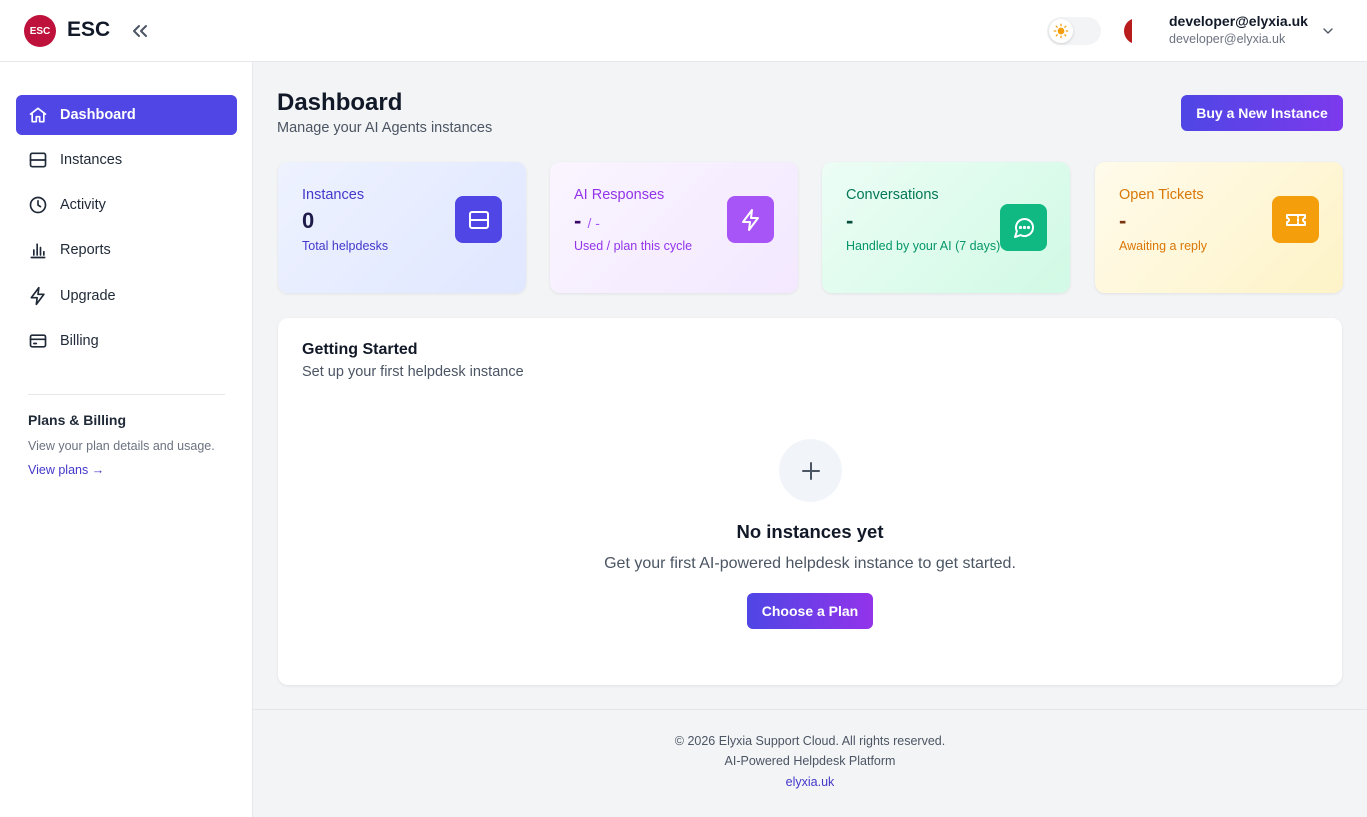  Describe the element at coordinates (126, 160) in the screenshot. I see `sidebar-item-instances: Instances` at that location.